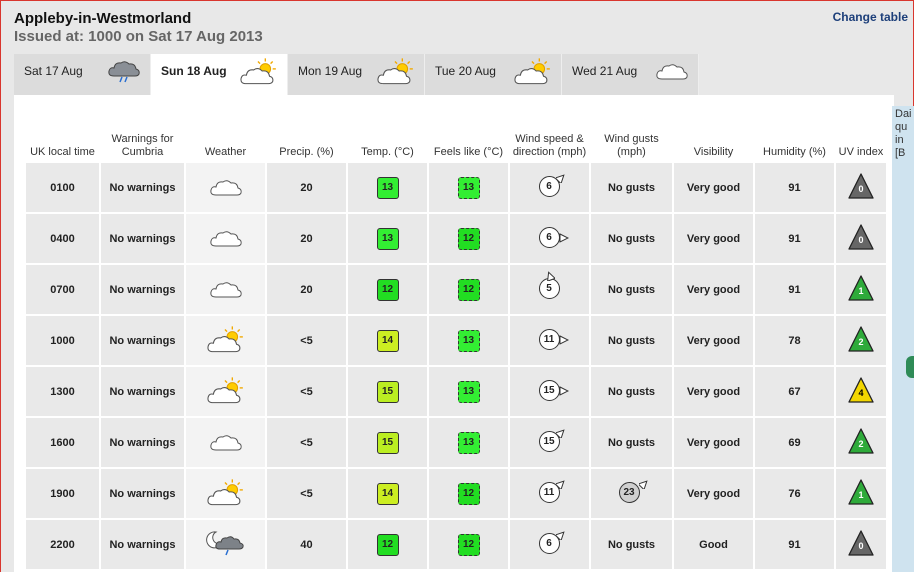 The image size is (914, 572). I want to click on temp-cell: 15, so click(387, 442).